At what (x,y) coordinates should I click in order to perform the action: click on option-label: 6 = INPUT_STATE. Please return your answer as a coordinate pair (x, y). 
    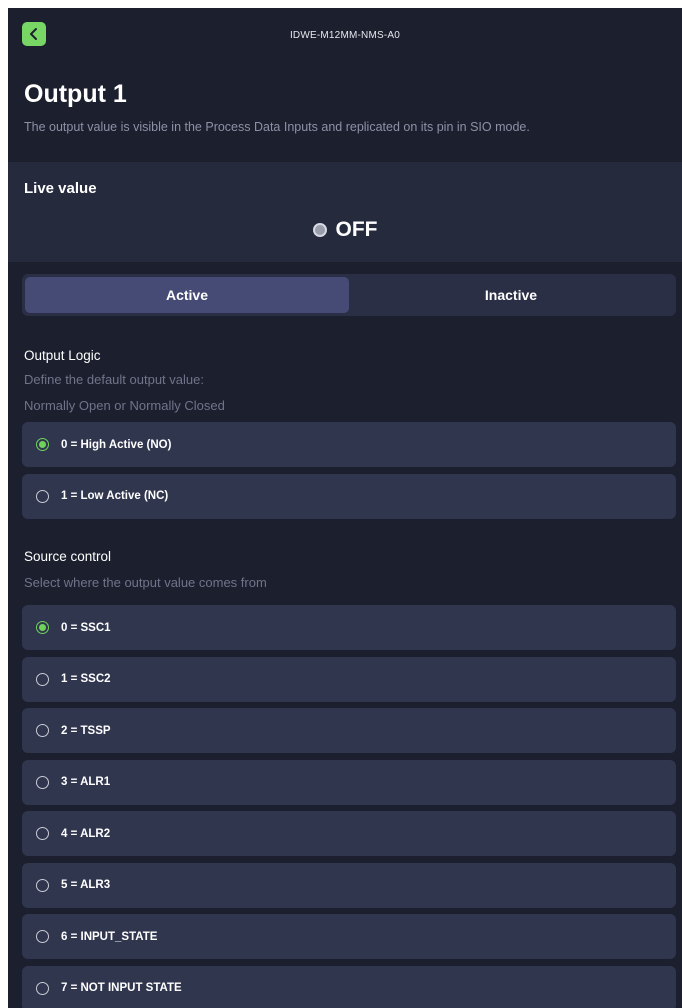
    Looking at the image, I should click on (109, 936).